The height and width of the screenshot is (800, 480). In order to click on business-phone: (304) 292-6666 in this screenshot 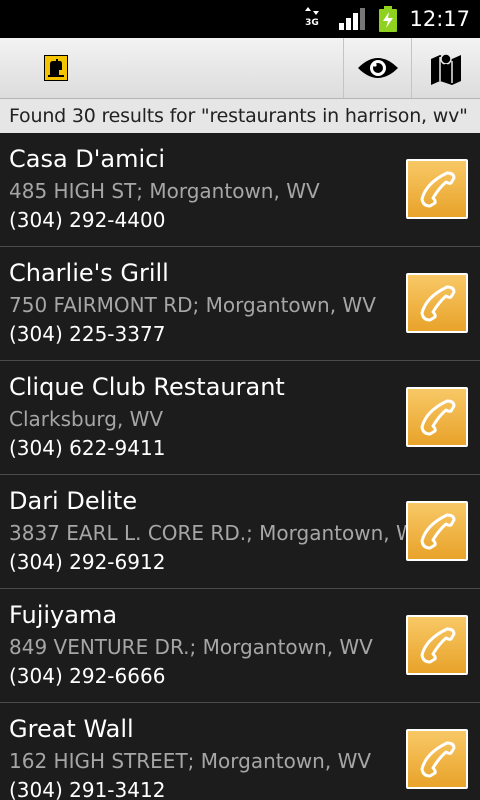, I will do `click(87, 676)`.